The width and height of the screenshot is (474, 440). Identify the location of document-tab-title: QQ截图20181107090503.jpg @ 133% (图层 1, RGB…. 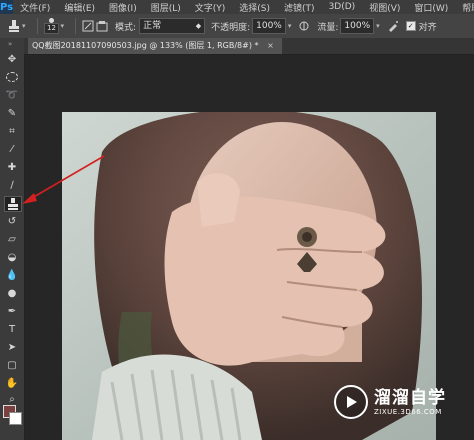
(145, 45).